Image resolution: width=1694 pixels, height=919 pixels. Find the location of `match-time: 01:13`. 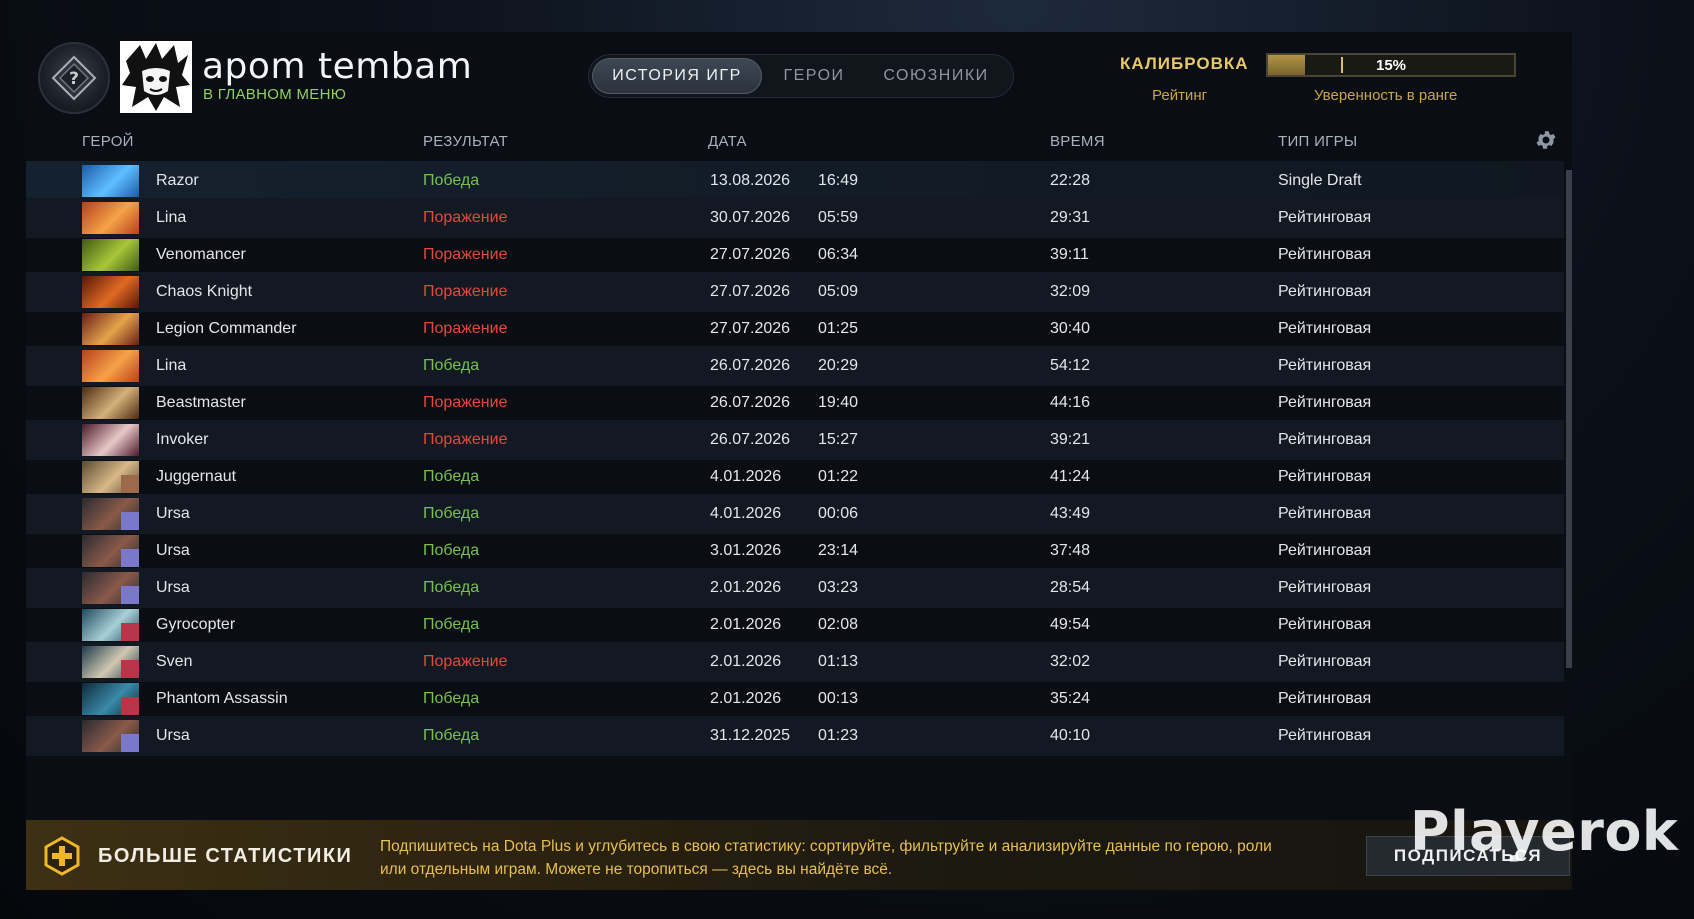

match-time: 01:13 is located at coordinates (838, 661).